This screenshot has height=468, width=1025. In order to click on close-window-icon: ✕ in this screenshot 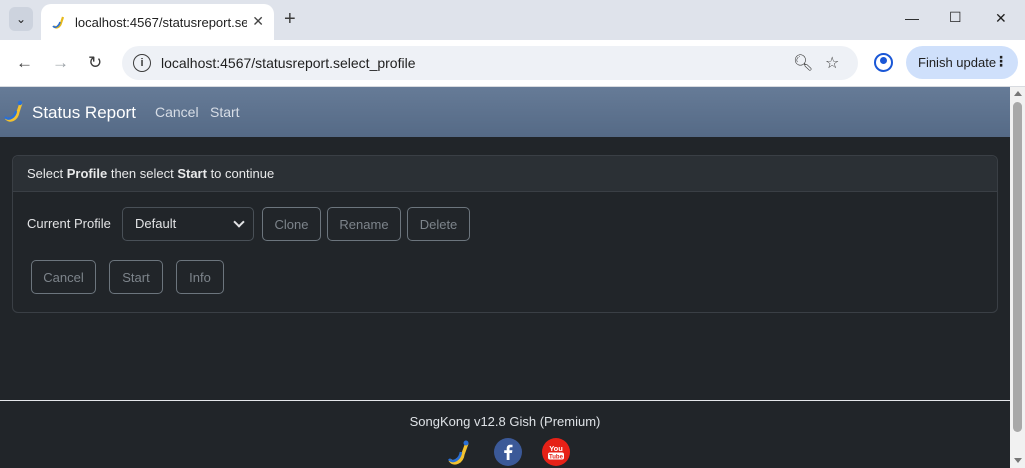, I will do `click(1001, 18)`.